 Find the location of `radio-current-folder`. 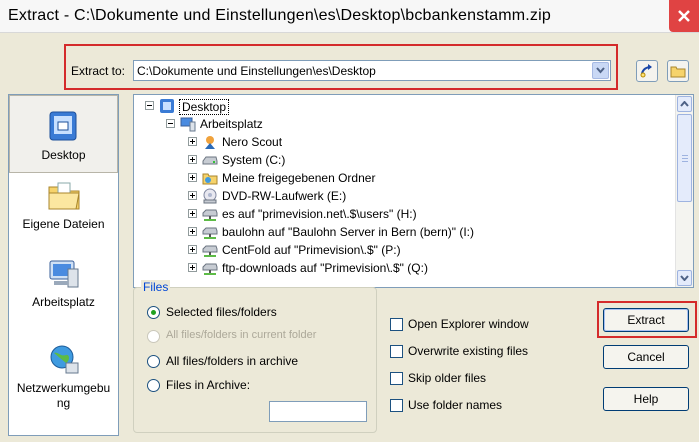

radio-current-folder is located at coordinates (153, 336).